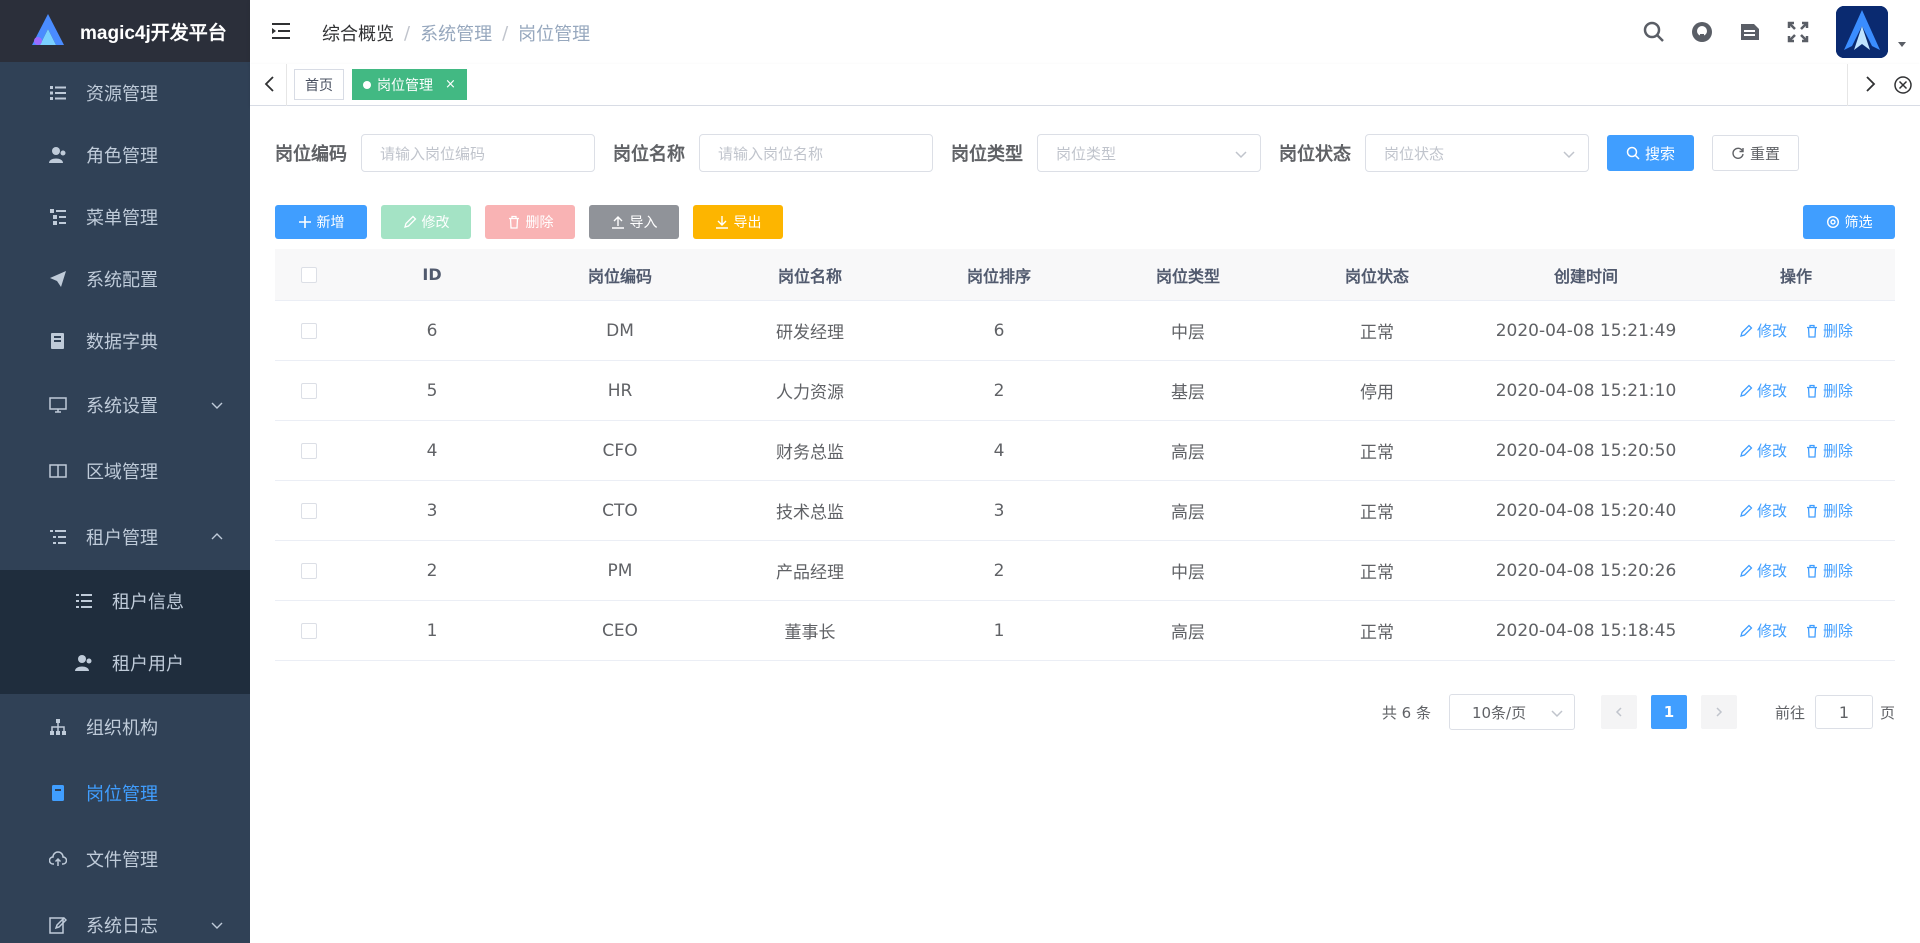  Describe the element at coordinates (747, 223) in the screenshot. I see `export-button-label: 导出` at that location.